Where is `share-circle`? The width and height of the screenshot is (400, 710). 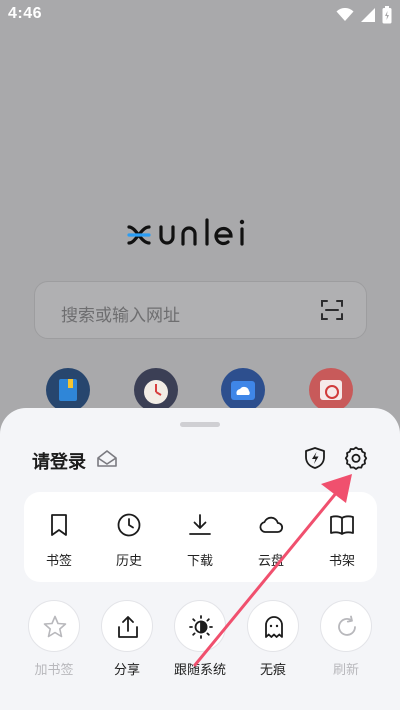
share-circle is located at coordinates (127, 626).